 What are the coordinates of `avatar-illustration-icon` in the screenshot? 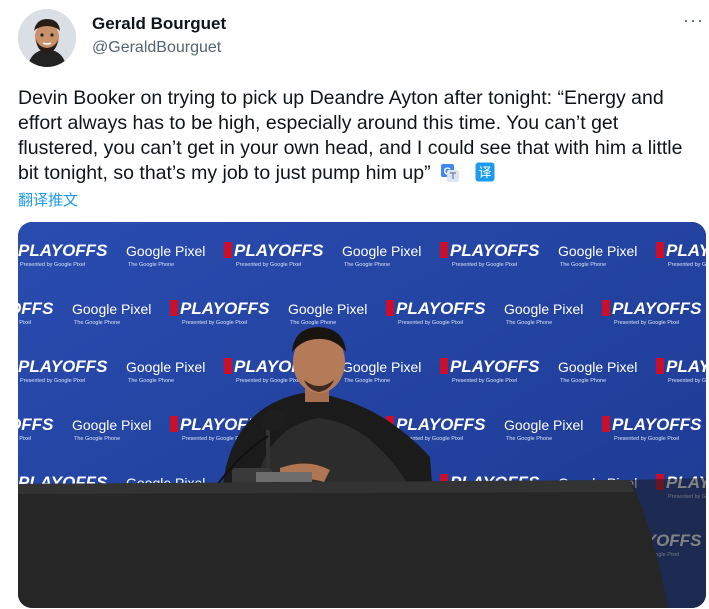 It's located at (47, 38).